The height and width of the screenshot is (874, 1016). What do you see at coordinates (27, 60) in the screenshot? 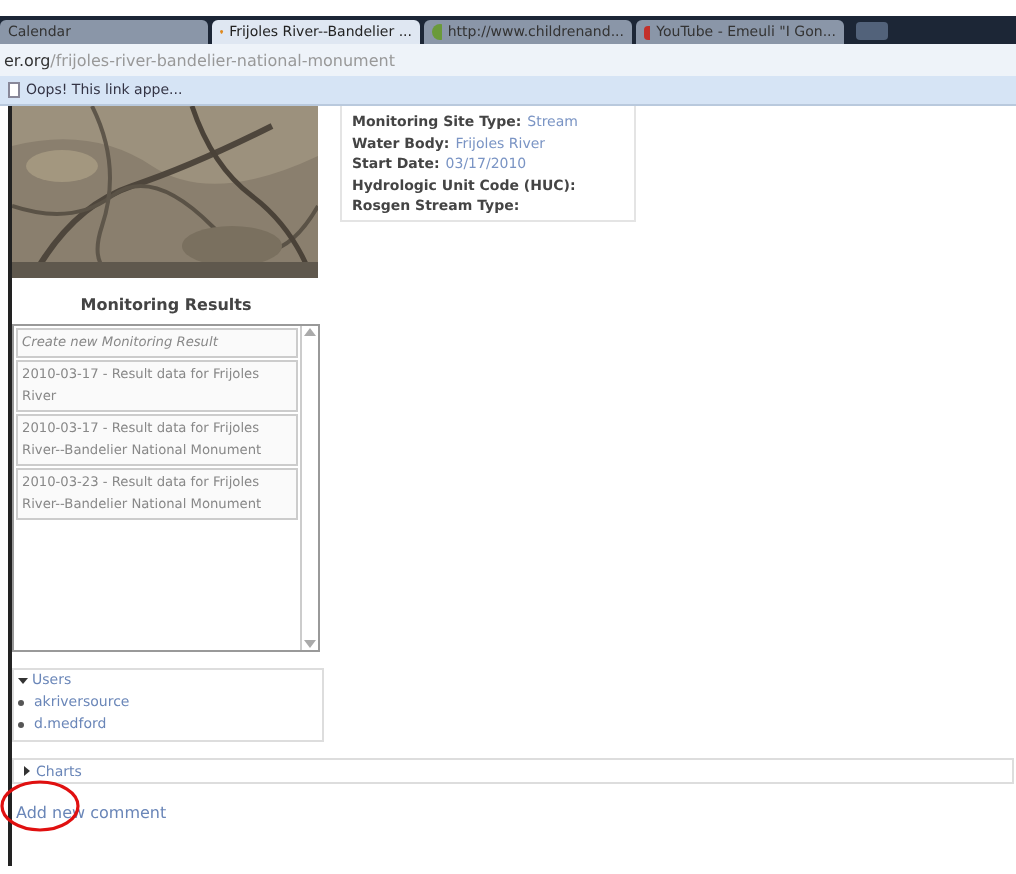
I see `address-domain: er.org` at bounding box center [27, 60].